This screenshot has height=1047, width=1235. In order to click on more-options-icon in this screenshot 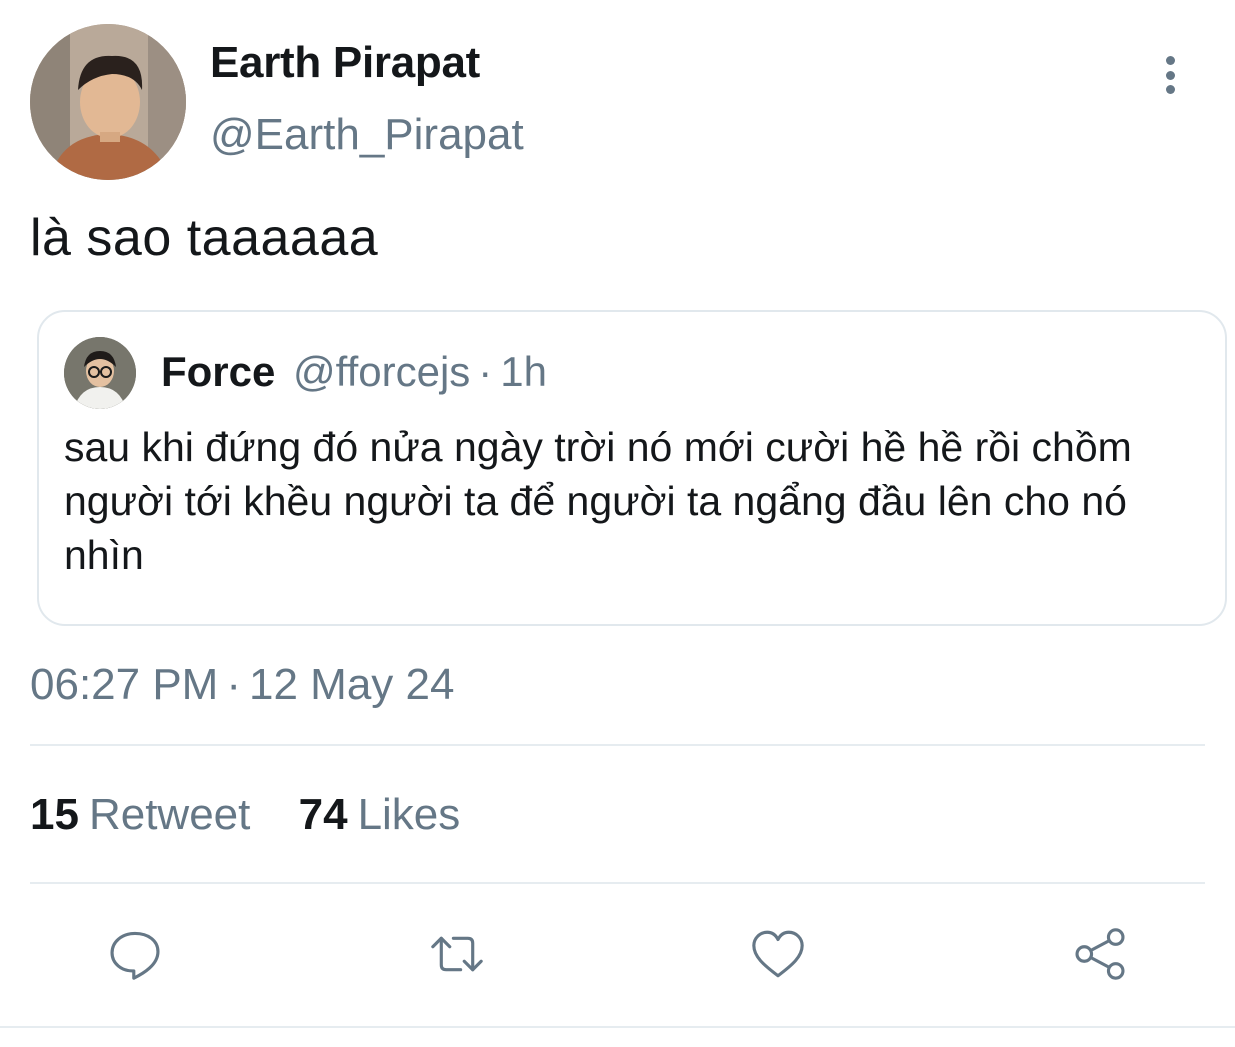, I will do `click(1170, 75)`.